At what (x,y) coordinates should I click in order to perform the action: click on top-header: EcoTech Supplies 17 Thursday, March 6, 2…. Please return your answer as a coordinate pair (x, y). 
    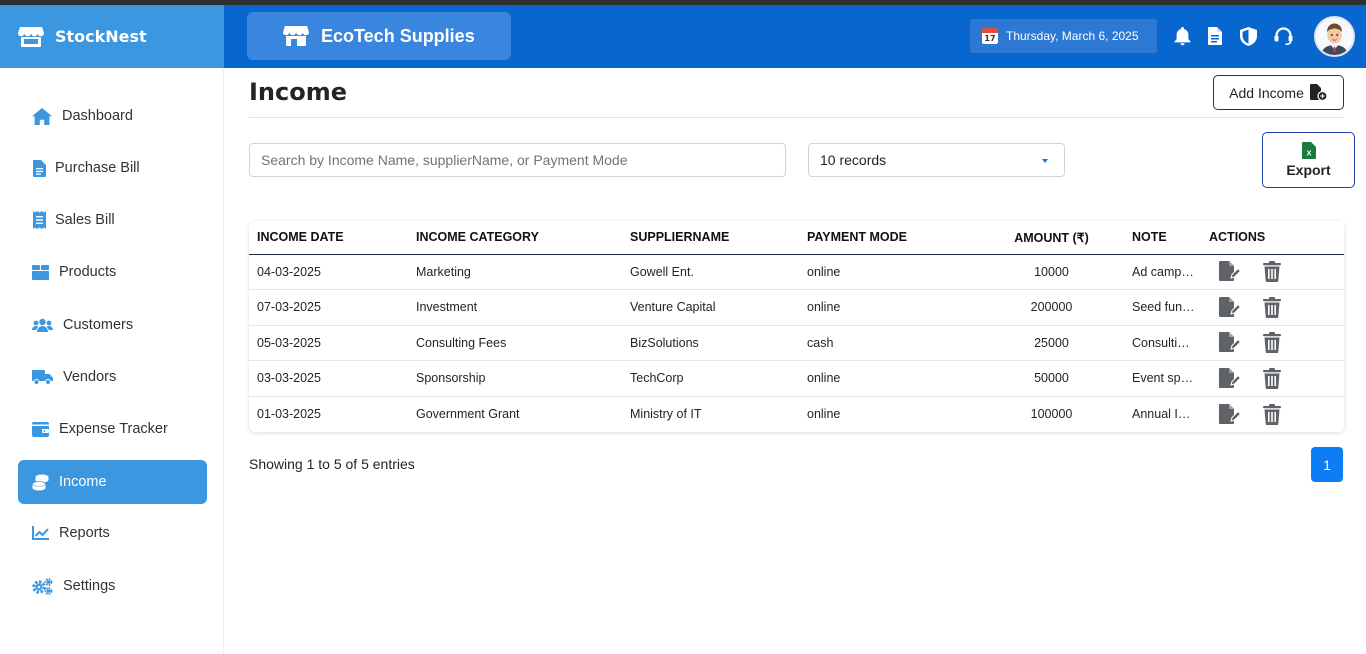
    Looking at the image, I should click on (795, 36).